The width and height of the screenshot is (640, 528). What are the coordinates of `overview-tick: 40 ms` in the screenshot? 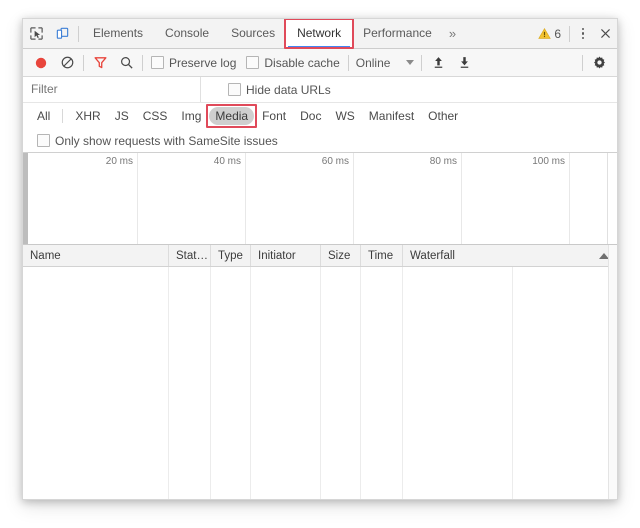 It's located at (191, 198).